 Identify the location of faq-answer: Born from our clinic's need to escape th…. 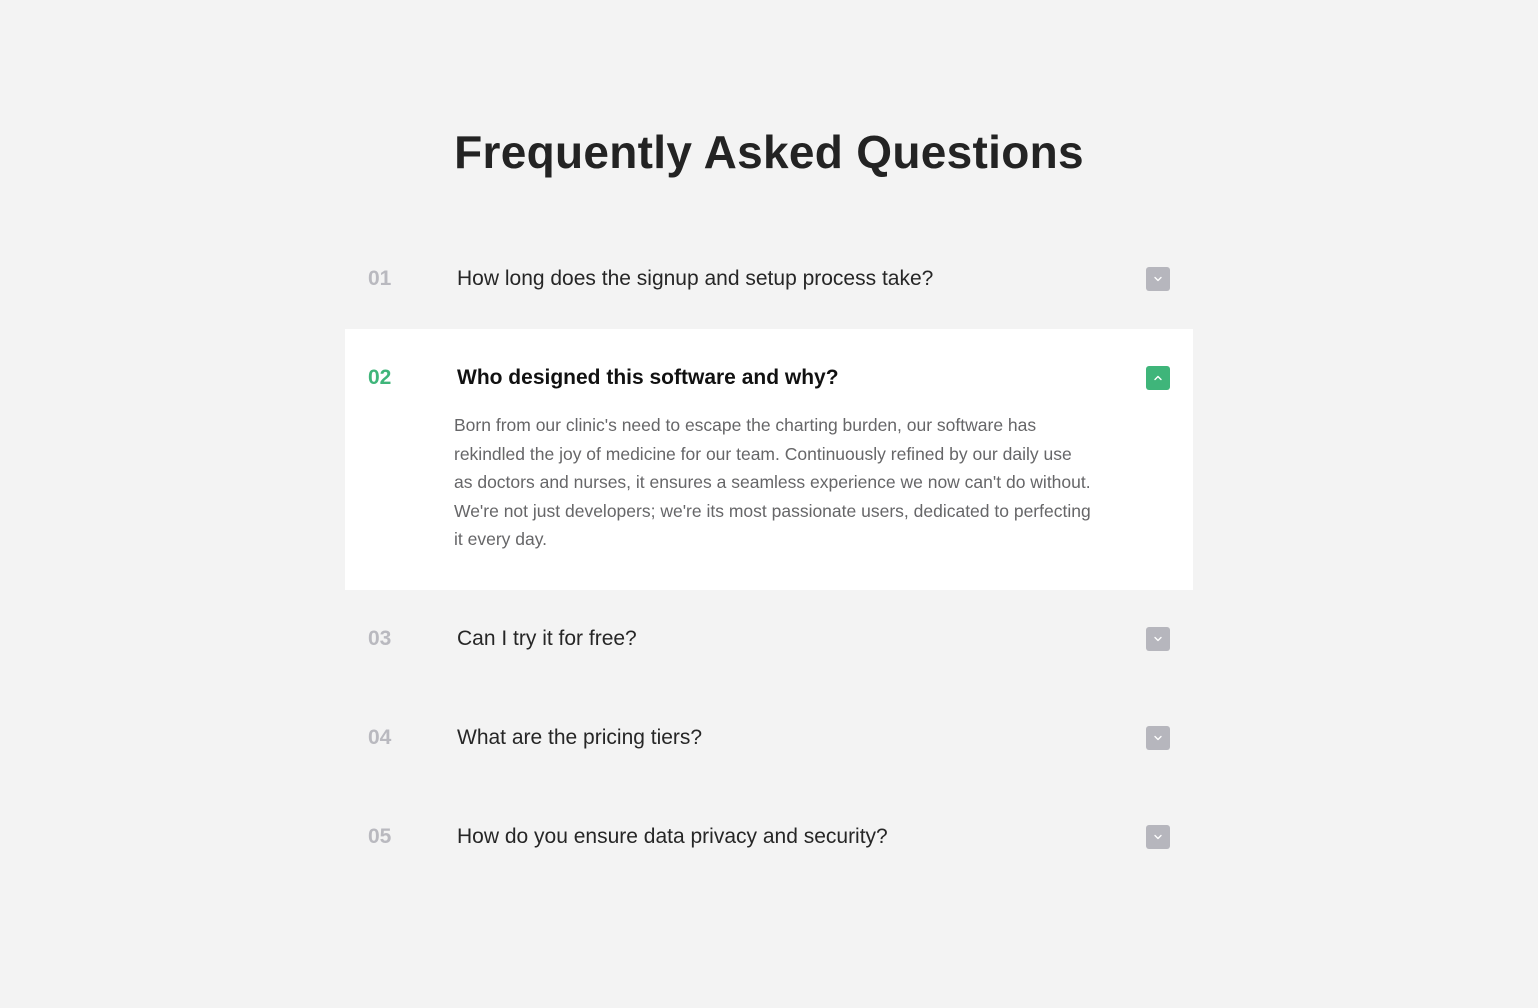
(772, 482).